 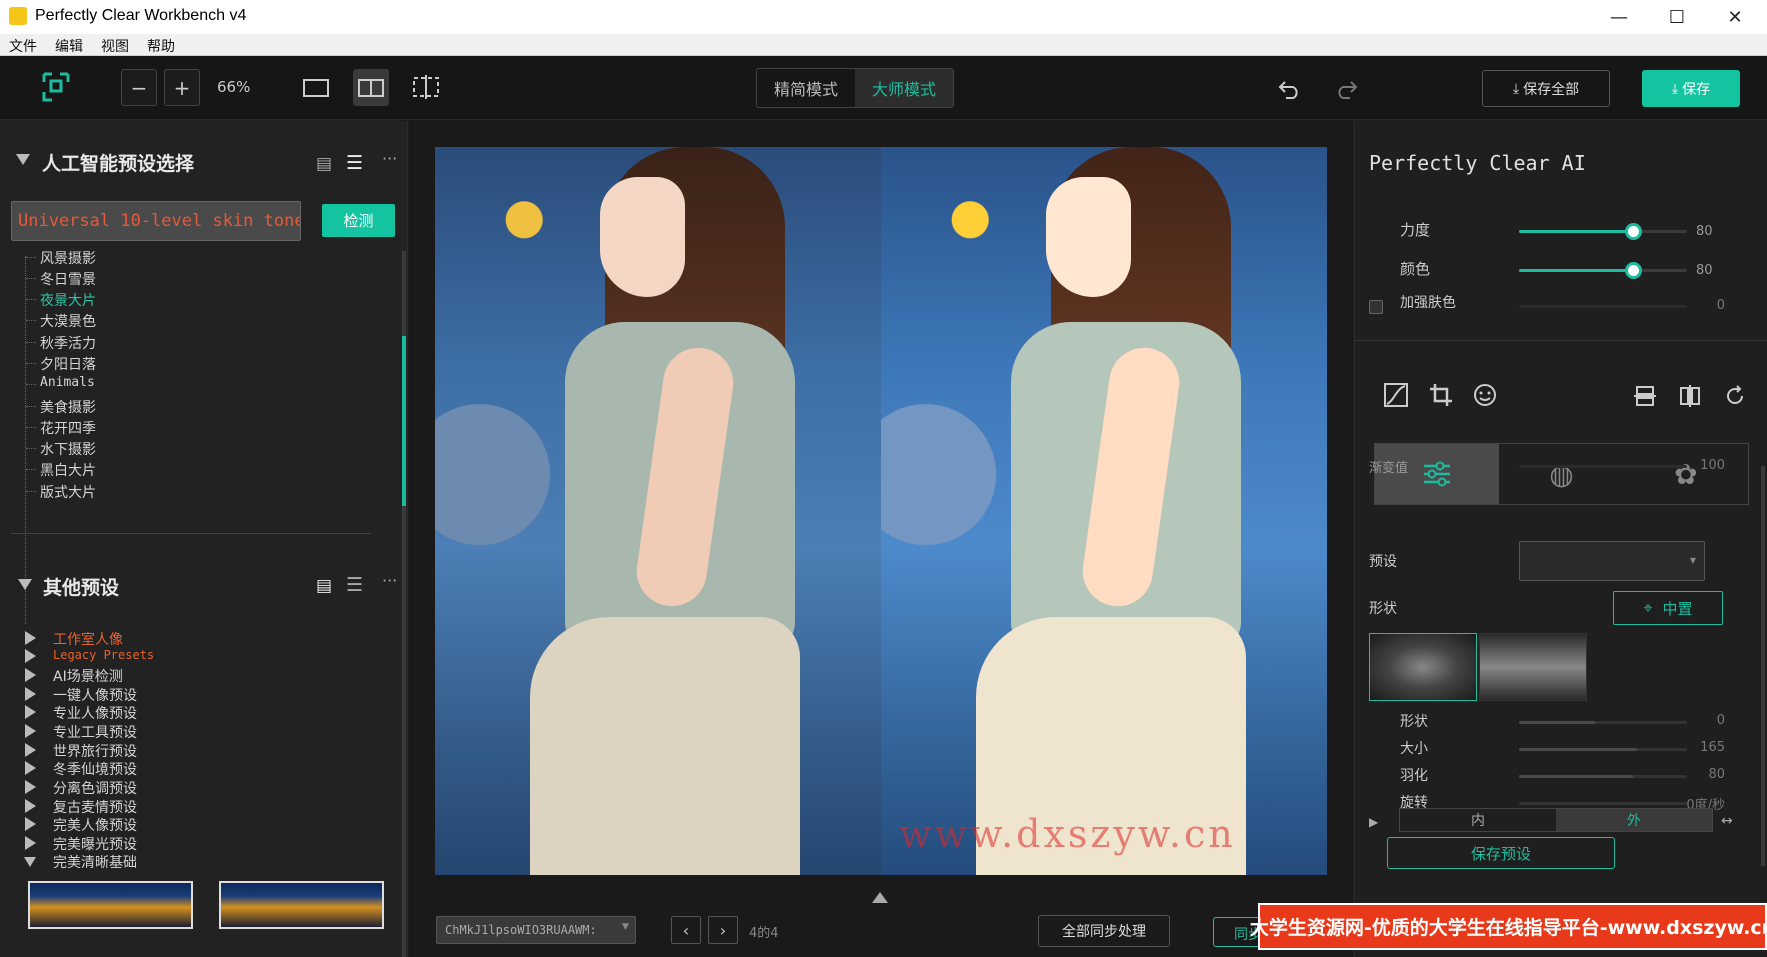 What do you see at coordinates (1645, 396) in the screenshot?
I see `flip-vertical-icon` at bounding box center [1645, 396].